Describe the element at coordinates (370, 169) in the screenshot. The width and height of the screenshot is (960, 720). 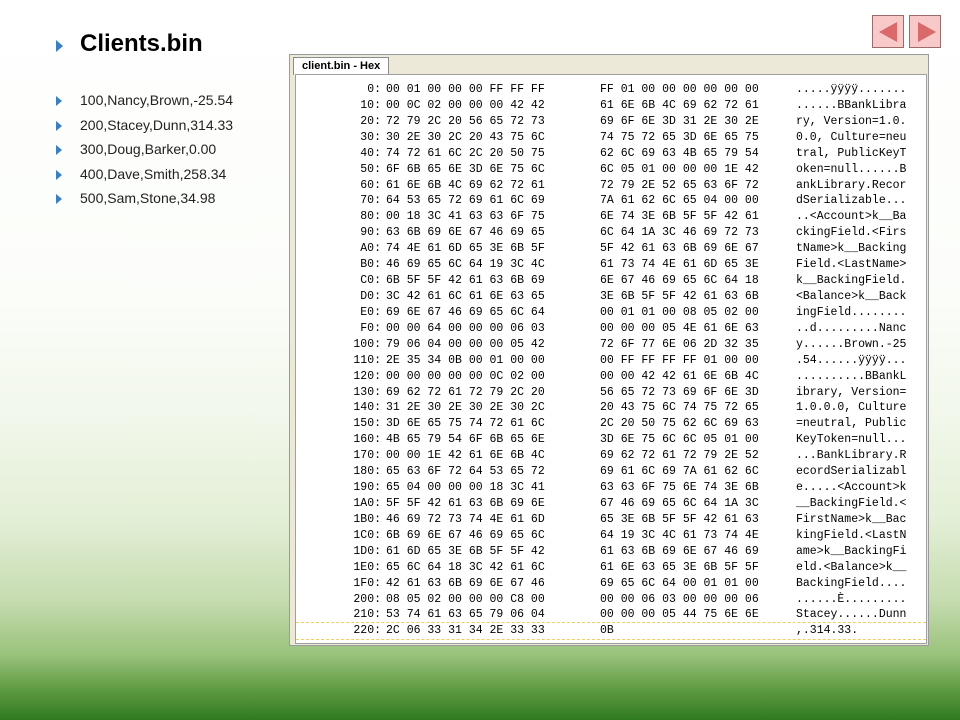
I see `hex-offset: 50:` at that location.